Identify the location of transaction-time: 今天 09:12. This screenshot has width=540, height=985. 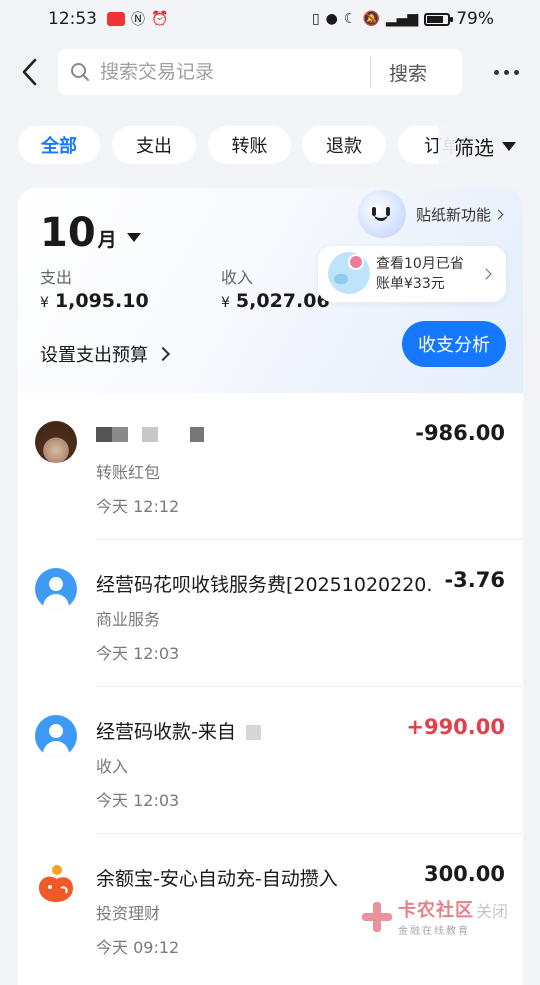
(138, 947).